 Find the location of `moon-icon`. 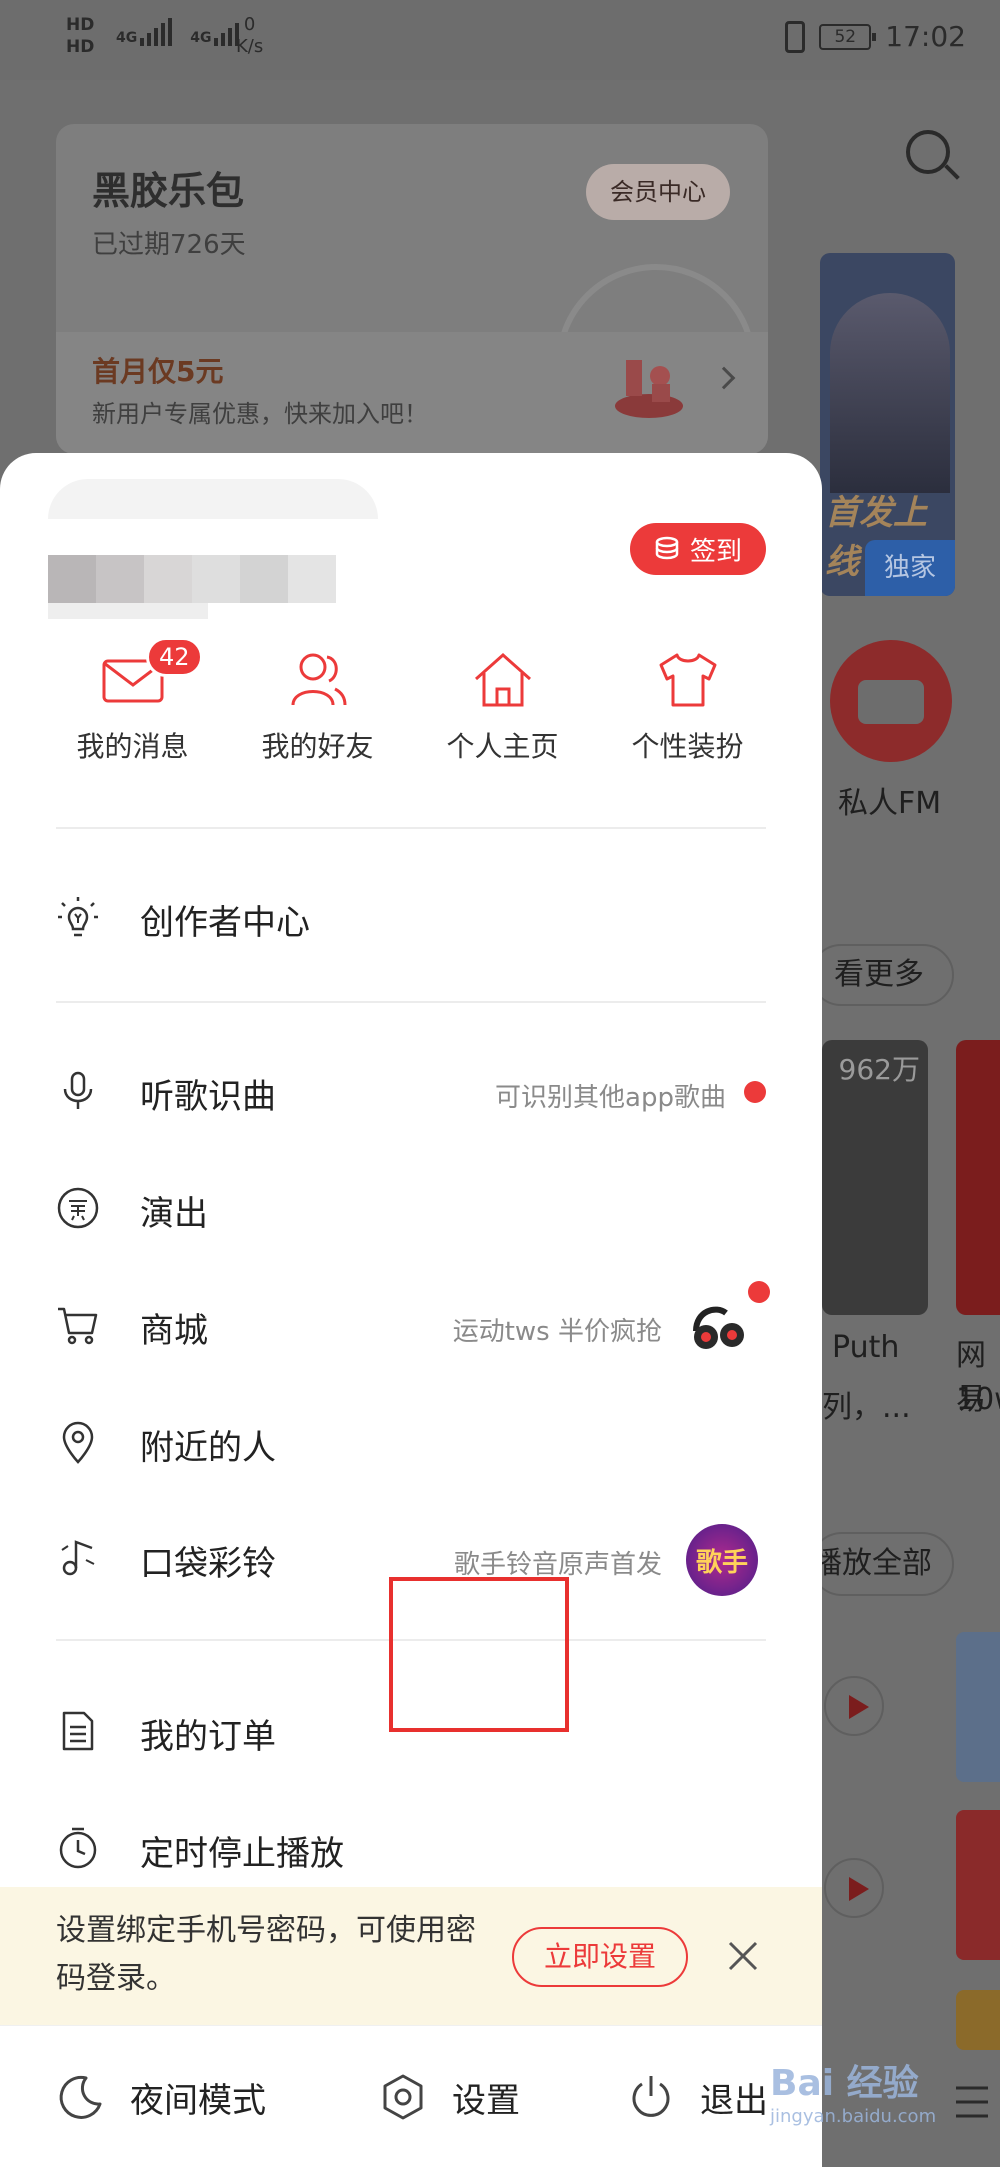

moon-icon is located at coordinates (80, 2097).